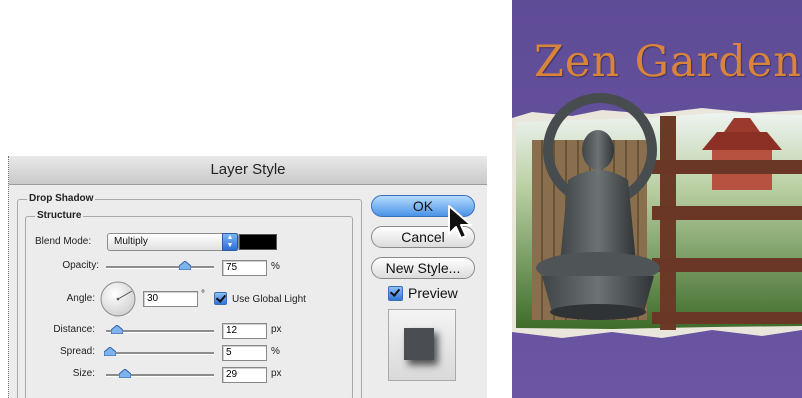 Image resolution: width=802 pixels, height=398 pixels. What do you see at coordinates (125, 373) in the screenshot?
I see `size-slider-thumb` at bounding box center [125, 373].